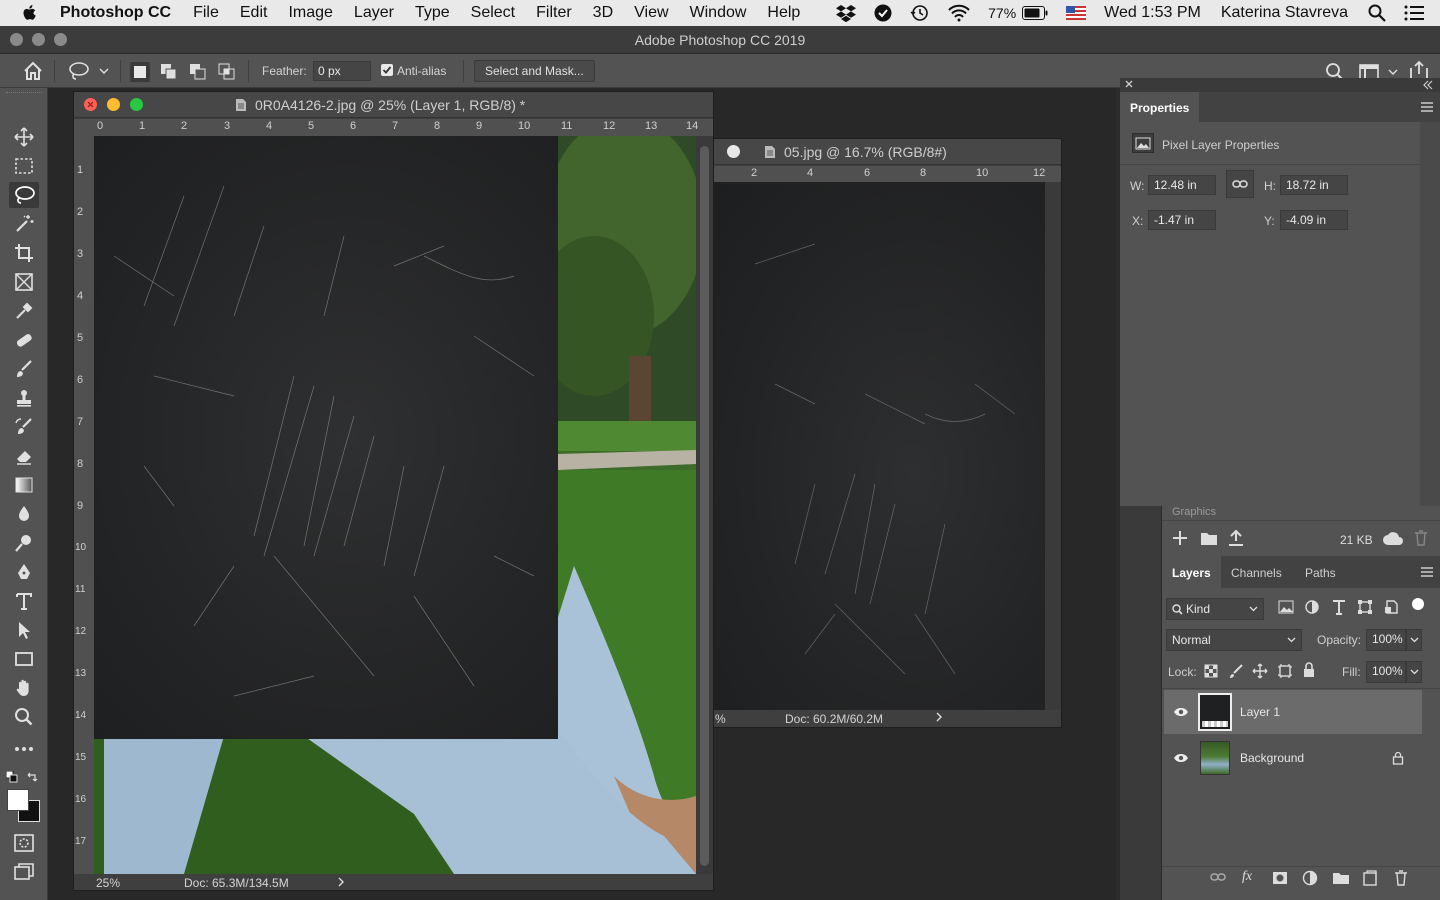 The width and height of the screenshot is (1440, 900). Describe the element at coordinates (374, 13) in the screenshot. I see `menu-layer: Layer` at that location.